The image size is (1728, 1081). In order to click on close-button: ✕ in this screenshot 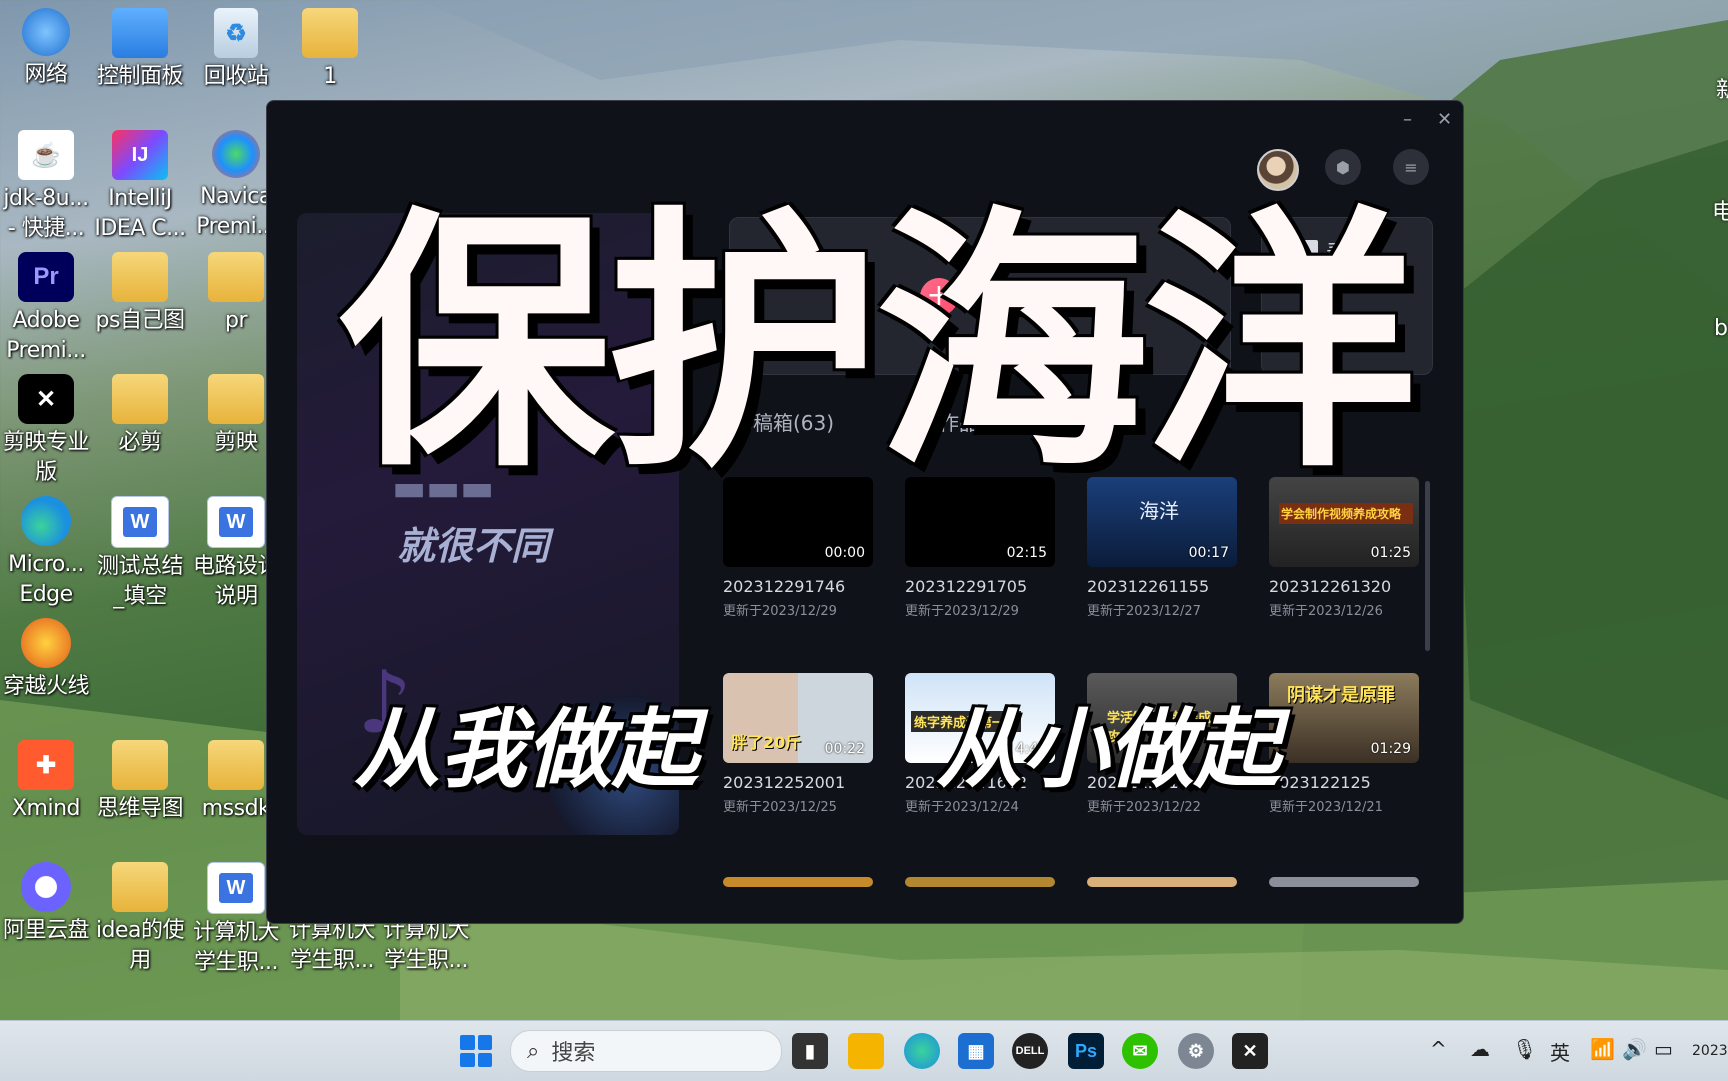, I will do `click(1444, 119)`.